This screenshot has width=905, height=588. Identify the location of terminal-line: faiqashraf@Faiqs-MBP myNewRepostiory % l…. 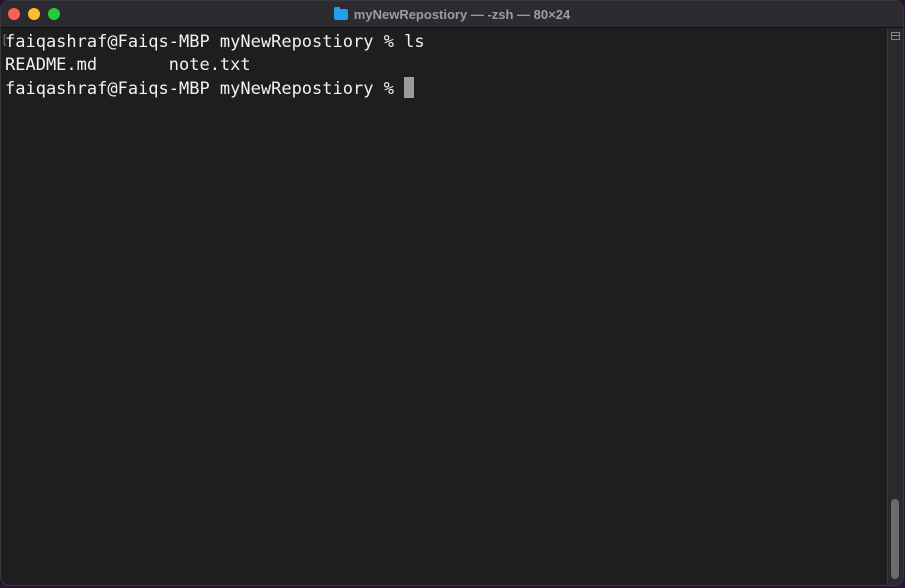
(446, 42).